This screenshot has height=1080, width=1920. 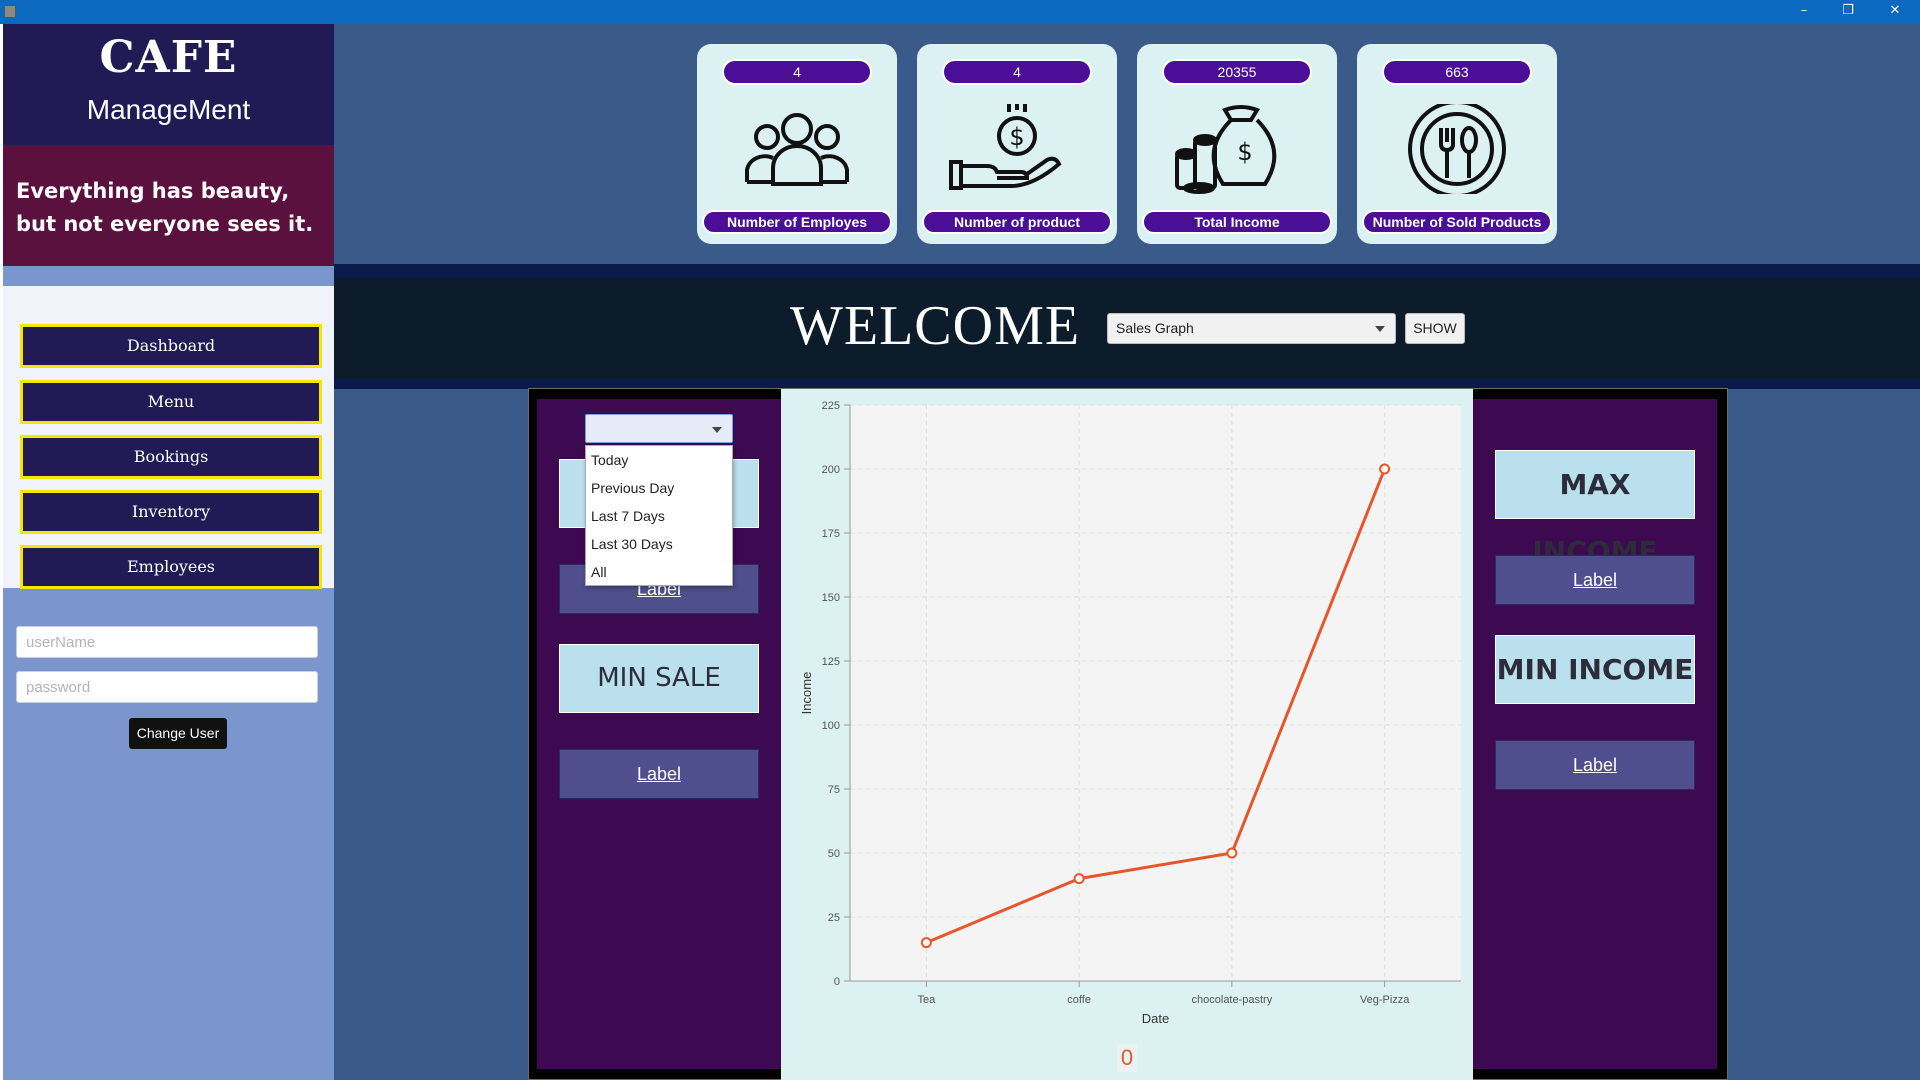 What do you see at coordinates (831, 534) in the screenshot?
I see `y-tick-label: 175` at bounding box center [831, 534].